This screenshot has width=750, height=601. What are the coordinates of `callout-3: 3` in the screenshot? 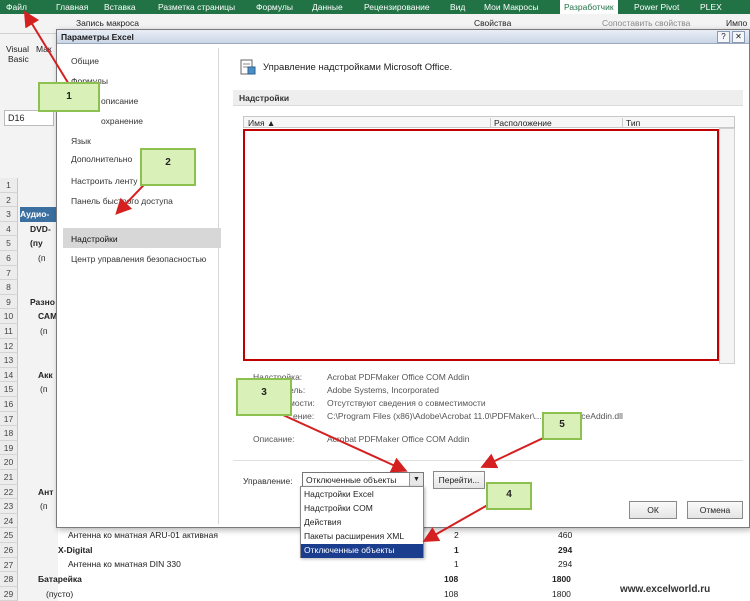 It's located at (264, 397).